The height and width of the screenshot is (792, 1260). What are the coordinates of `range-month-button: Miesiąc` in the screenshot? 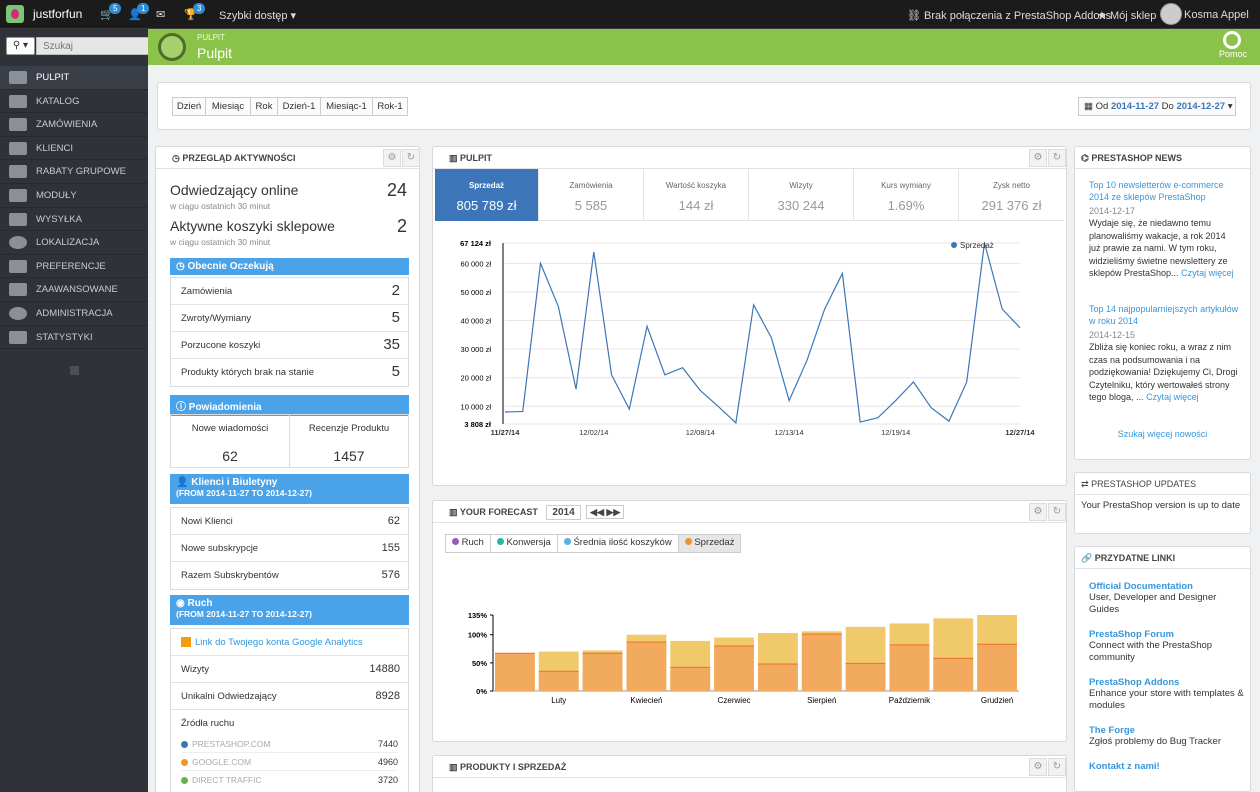 It's located at (228, 106).